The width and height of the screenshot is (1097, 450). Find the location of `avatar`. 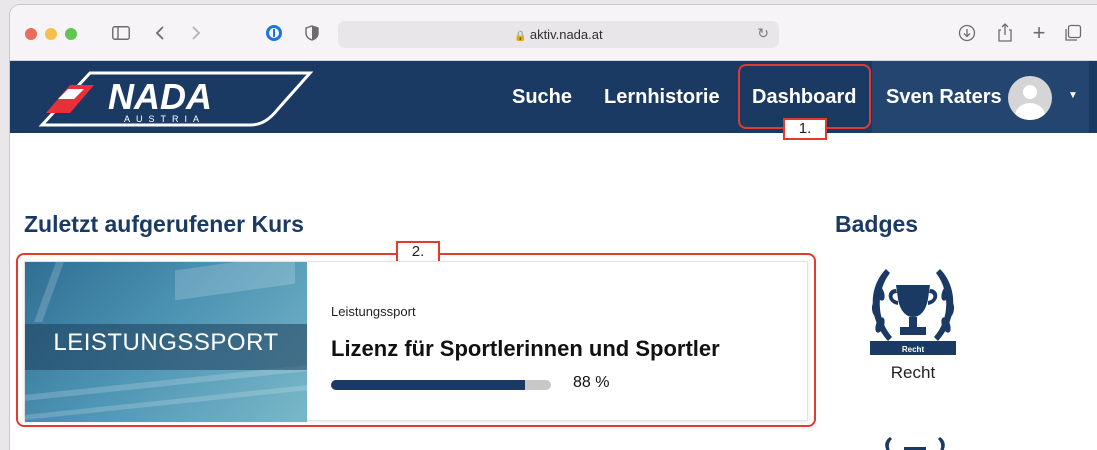

avatar is located at coordinates (1030, 98).